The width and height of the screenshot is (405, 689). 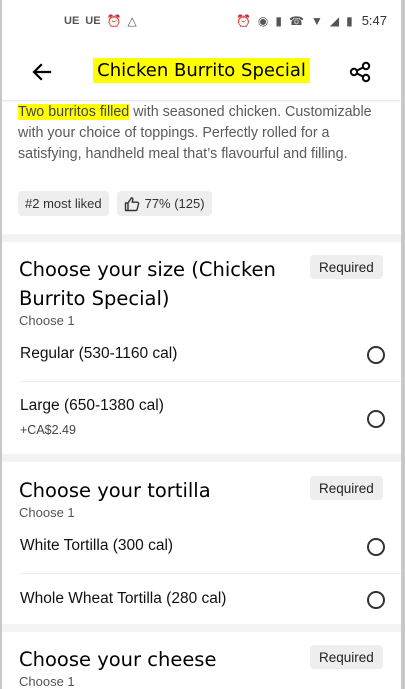 I want to click on likes-label: 77% (125), so click(x=174, y=203).